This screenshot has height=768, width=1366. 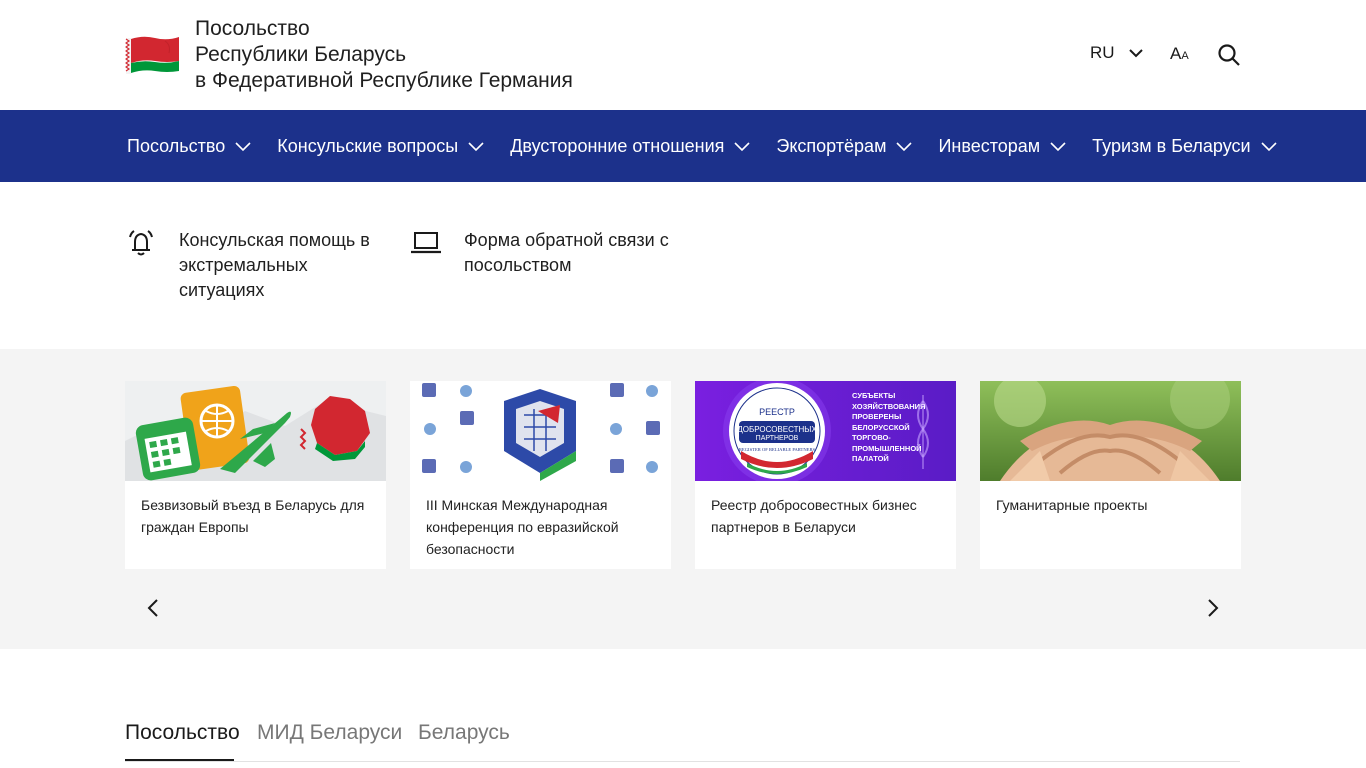 I want to click on nav-item-label: Экспортёрам, so click(x=831, y=145).